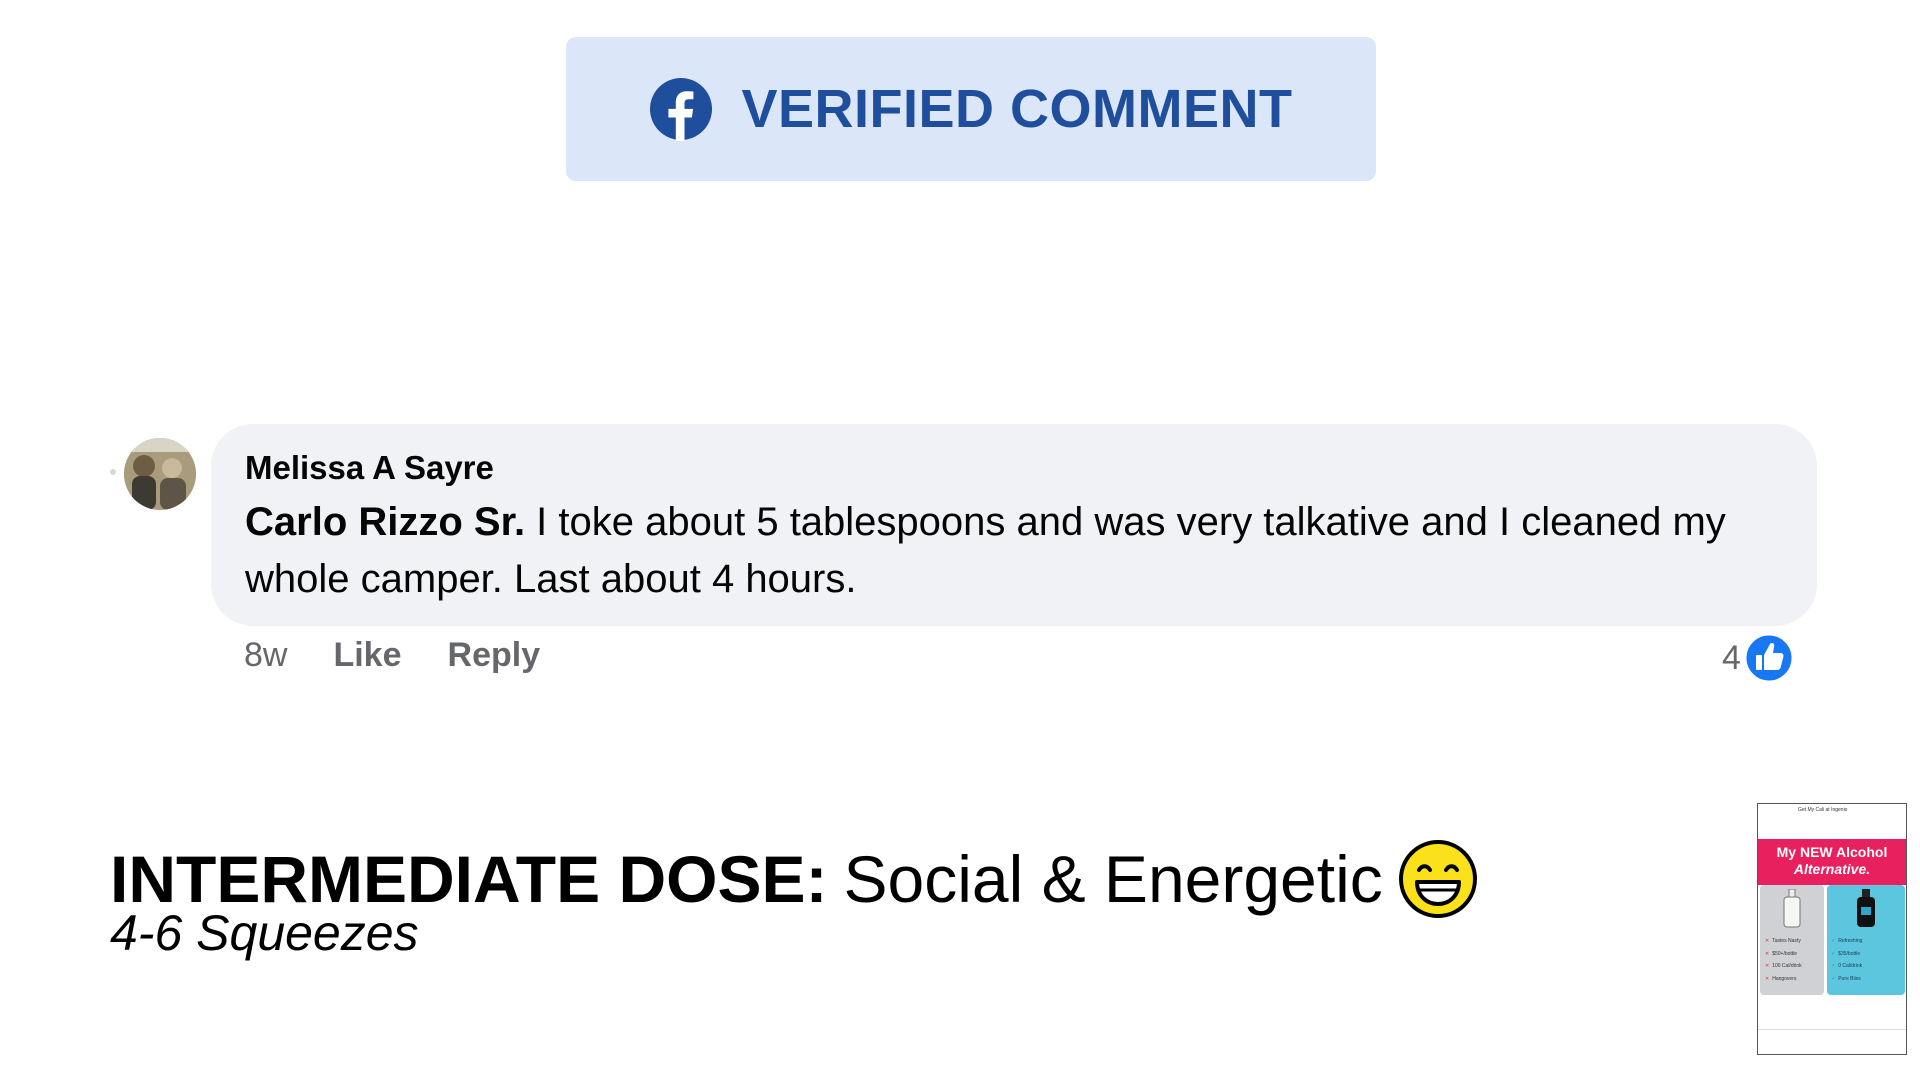 The width and height of the screenshot is (1920, 1080). What do you see at coordinates (113, 472) in the screenshot?
I see `thread-dot` at bounding box center [113, 472].